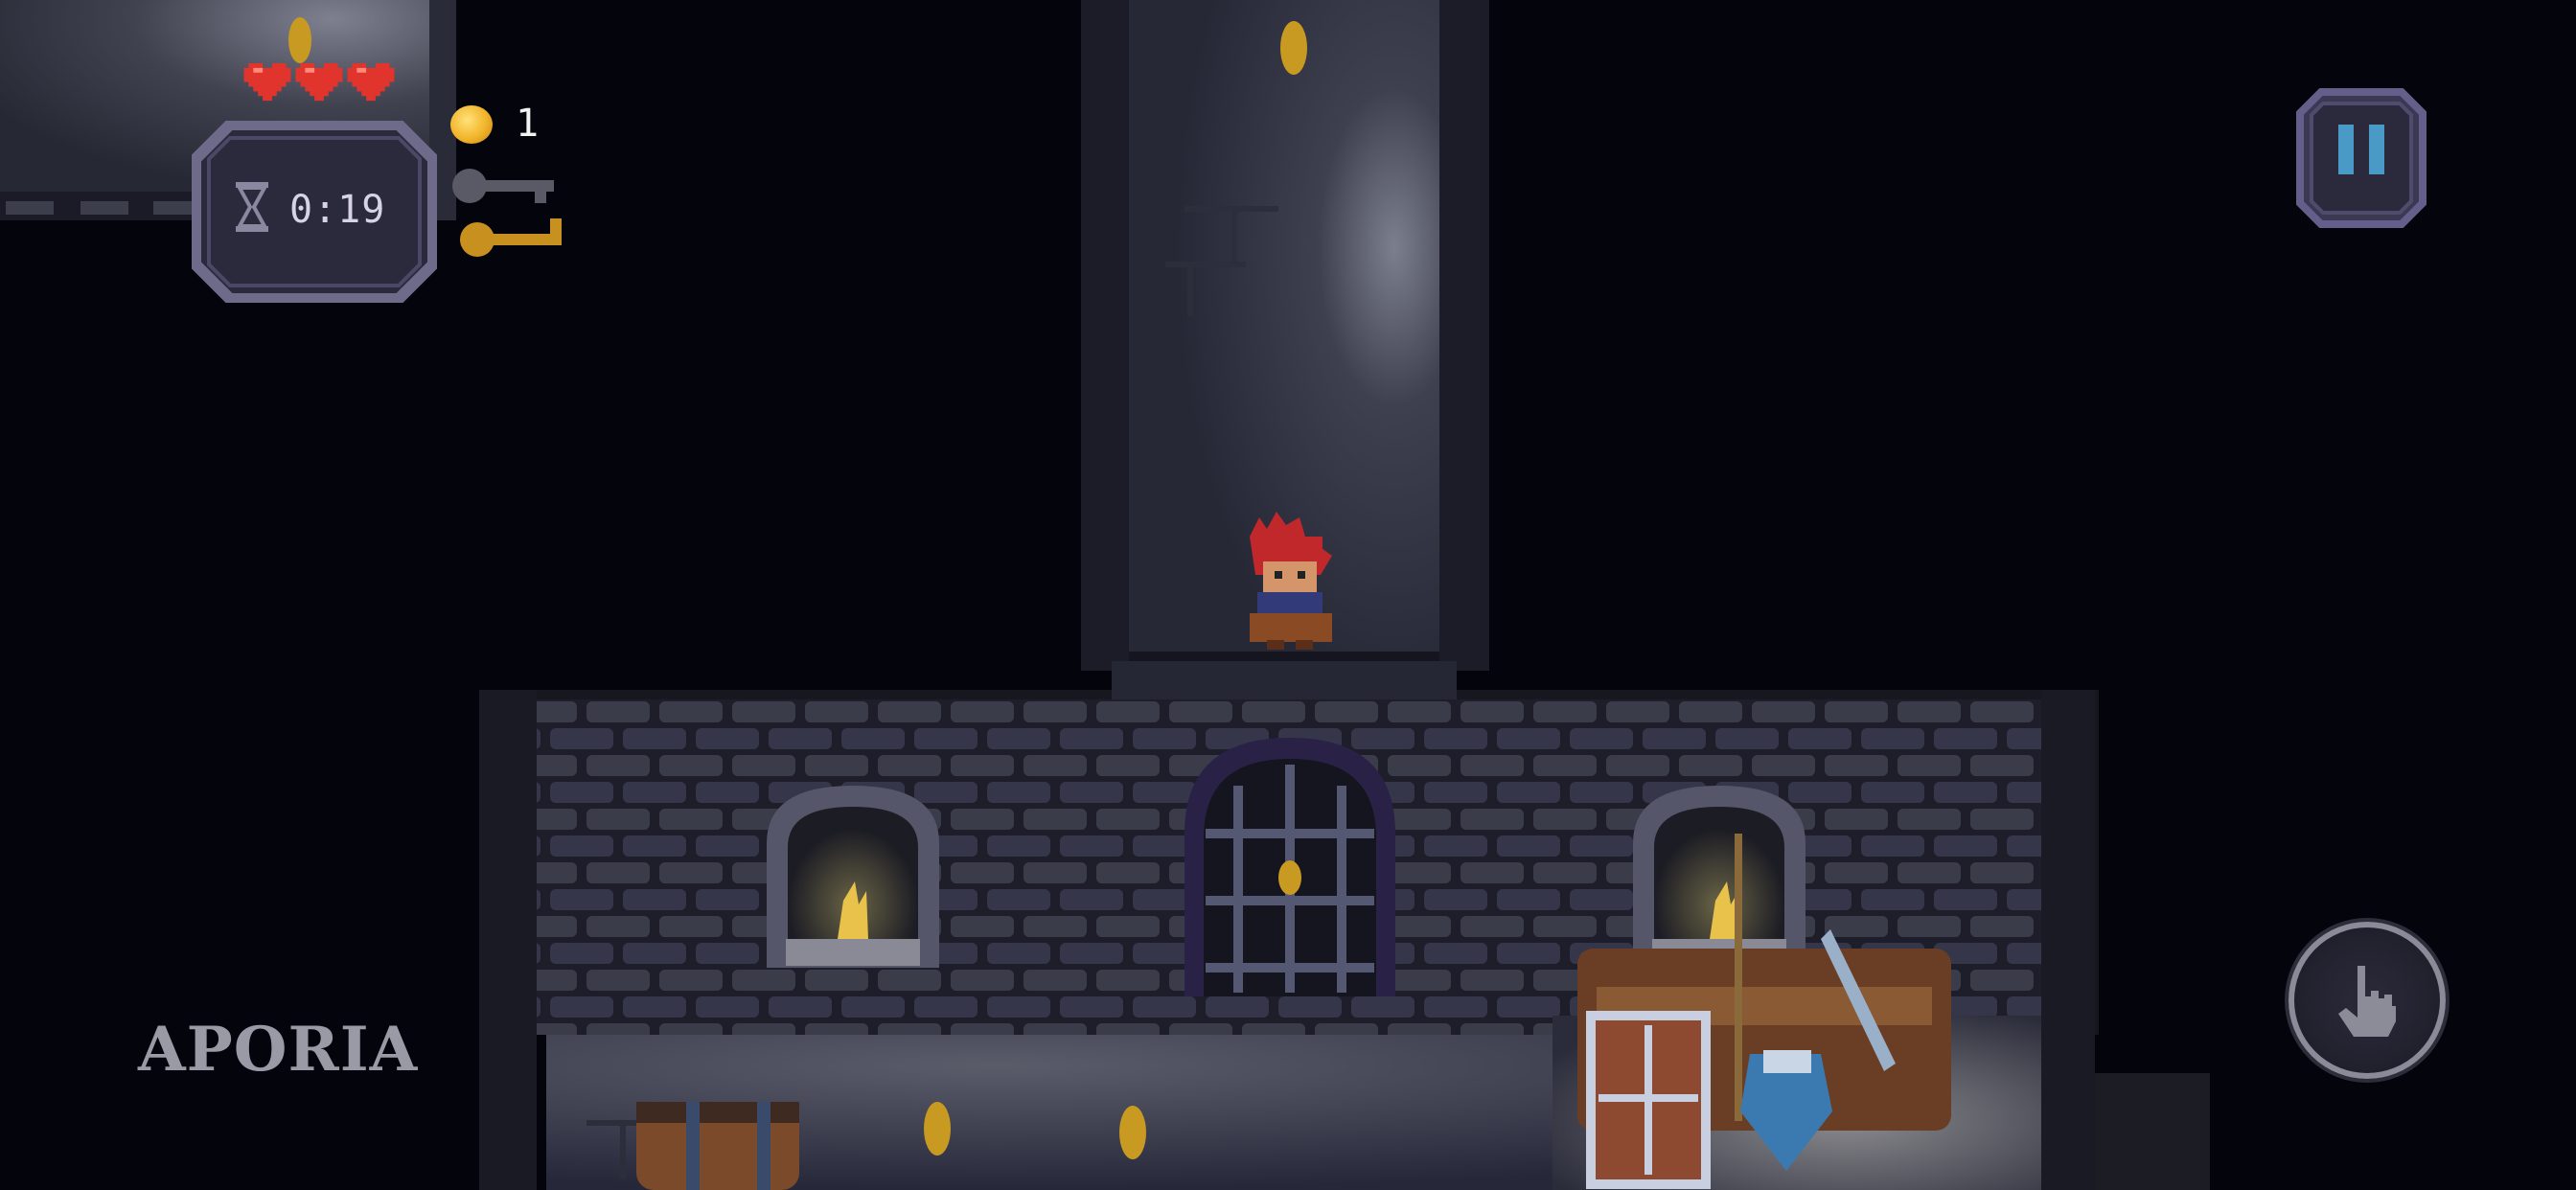  Describe the element at coordinates (511, 238) in the screenshot. I see `gold-key-icon` at that location.